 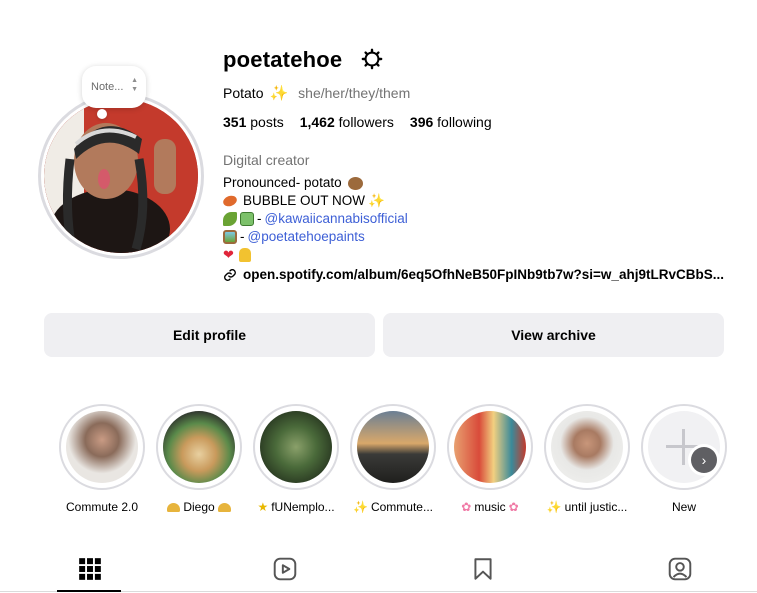 What do you see at coordinates (372, 59) in the screenshot?
I see `settings-gear-icon` at bounding box center [372, 59].